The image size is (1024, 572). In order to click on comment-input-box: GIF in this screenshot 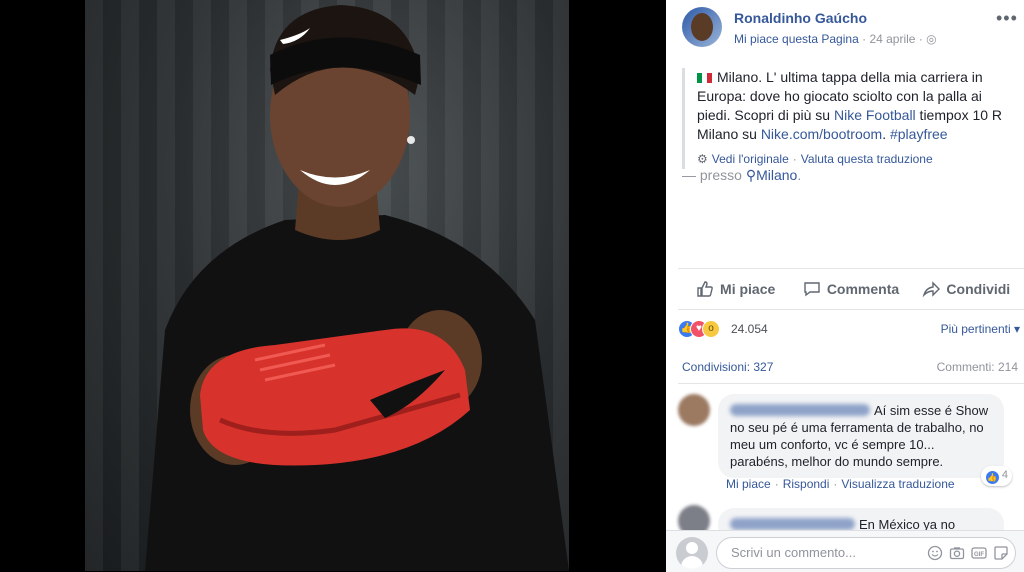, I will do `click(866, 553)`.